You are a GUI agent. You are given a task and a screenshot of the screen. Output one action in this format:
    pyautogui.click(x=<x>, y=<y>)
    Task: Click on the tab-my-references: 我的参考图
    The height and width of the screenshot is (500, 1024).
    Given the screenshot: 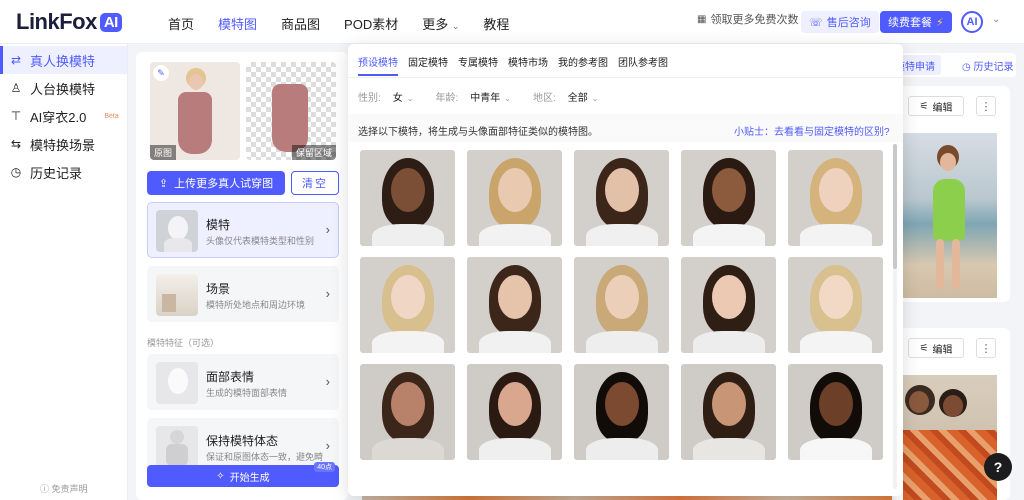 What is the action you would take?
    pyautogui.click(x=583, y=65)
    